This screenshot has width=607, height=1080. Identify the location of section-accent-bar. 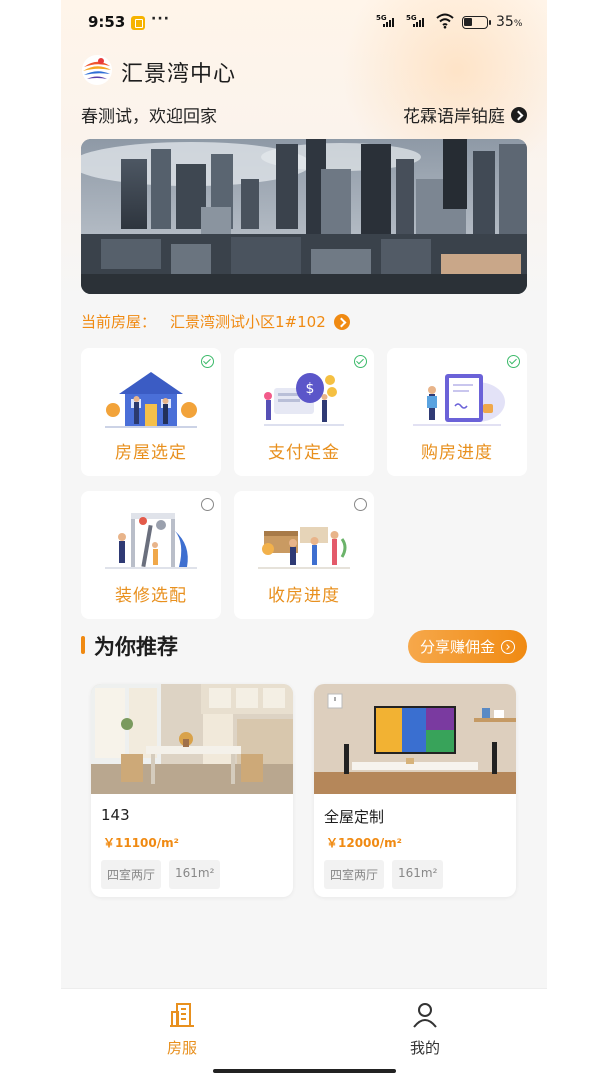
(83, 645).